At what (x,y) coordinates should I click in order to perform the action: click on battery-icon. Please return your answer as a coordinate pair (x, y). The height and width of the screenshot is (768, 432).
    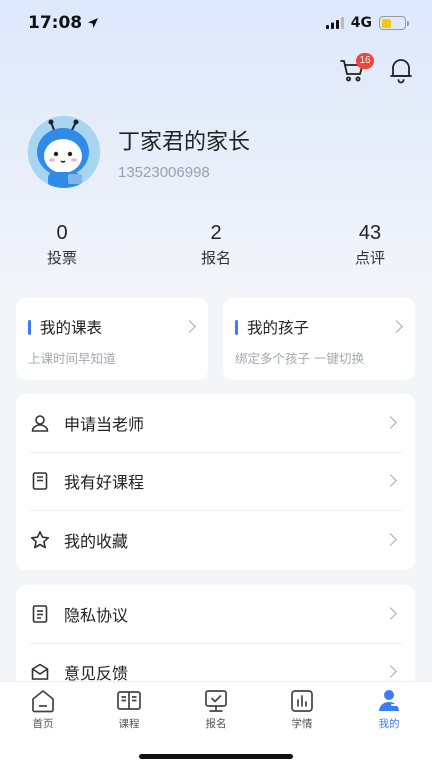
    Looking at the image, I should click on (394, 23).